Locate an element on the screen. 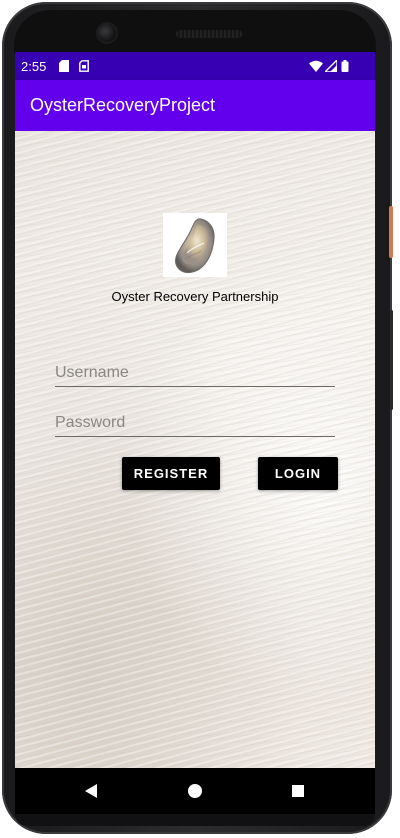  sim-card-icon is located at coordinates (84, 66).